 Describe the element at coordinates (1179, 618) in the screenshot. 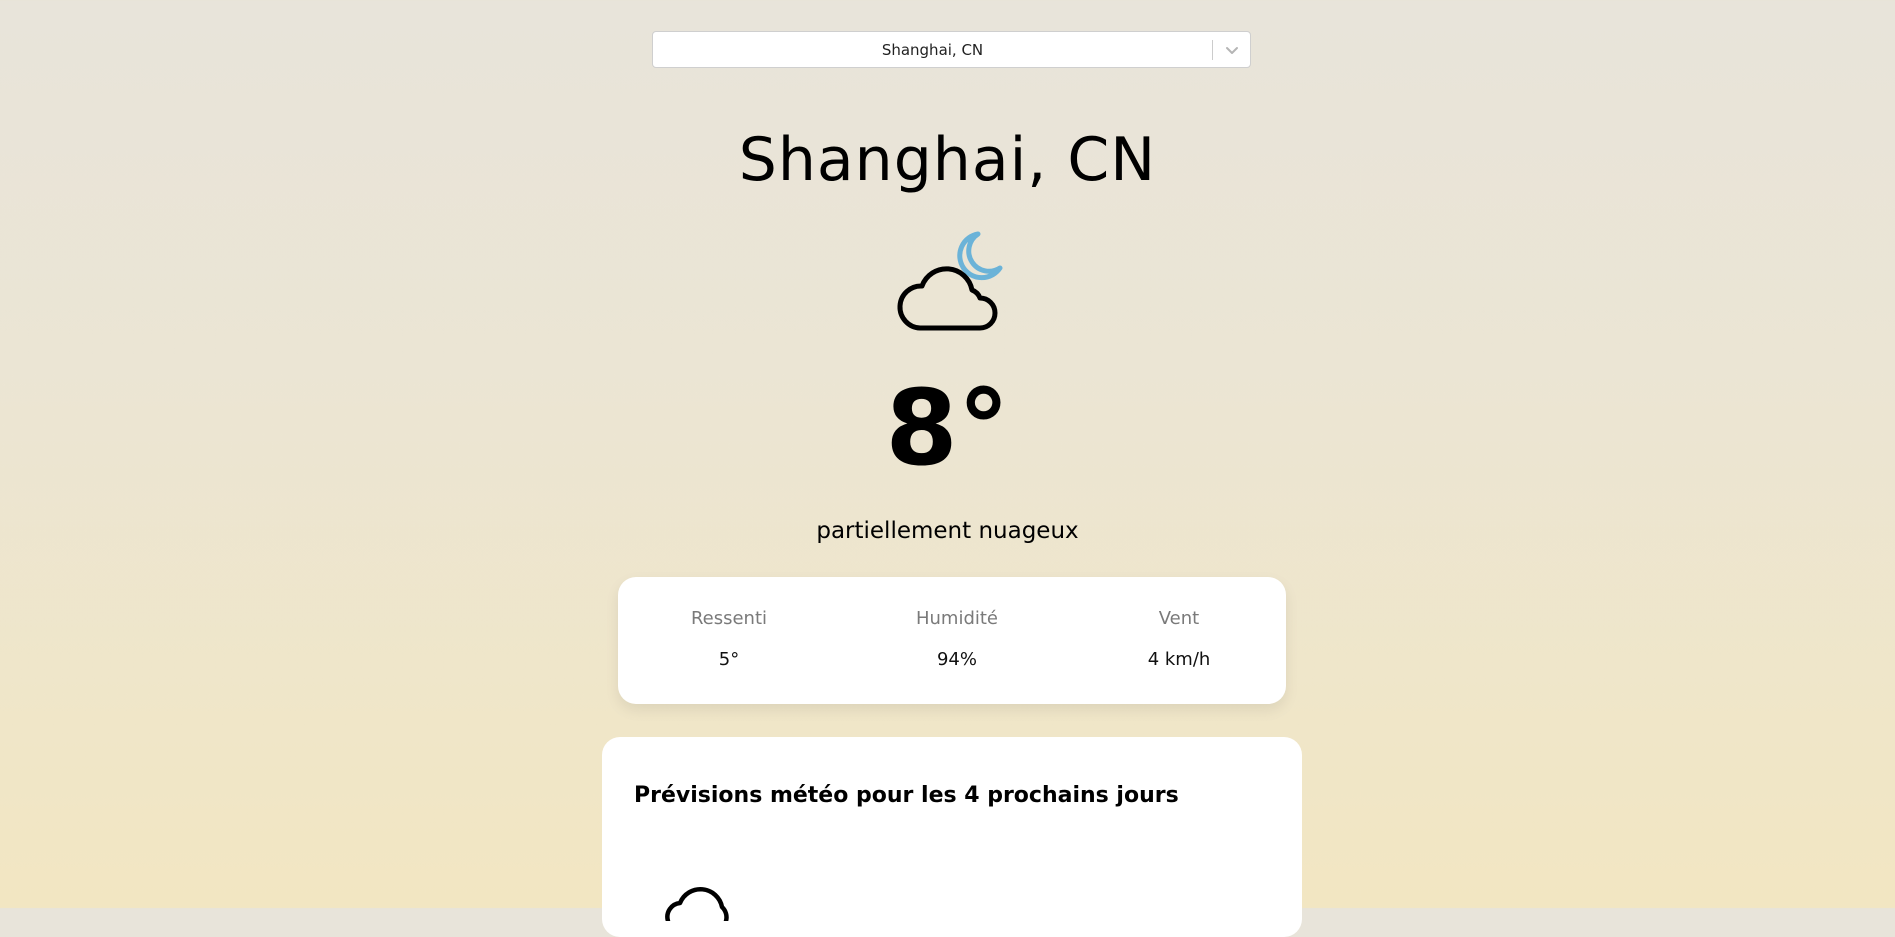

I see `detail-label: Vent` at that location.